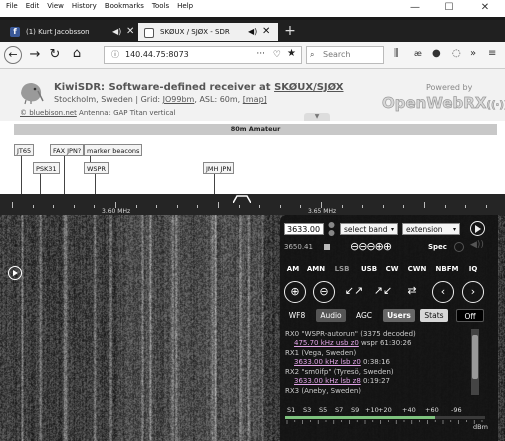  Describe the element at coordinates (399, 315) in the screenshot. I see `tab-users: Users` at that location.